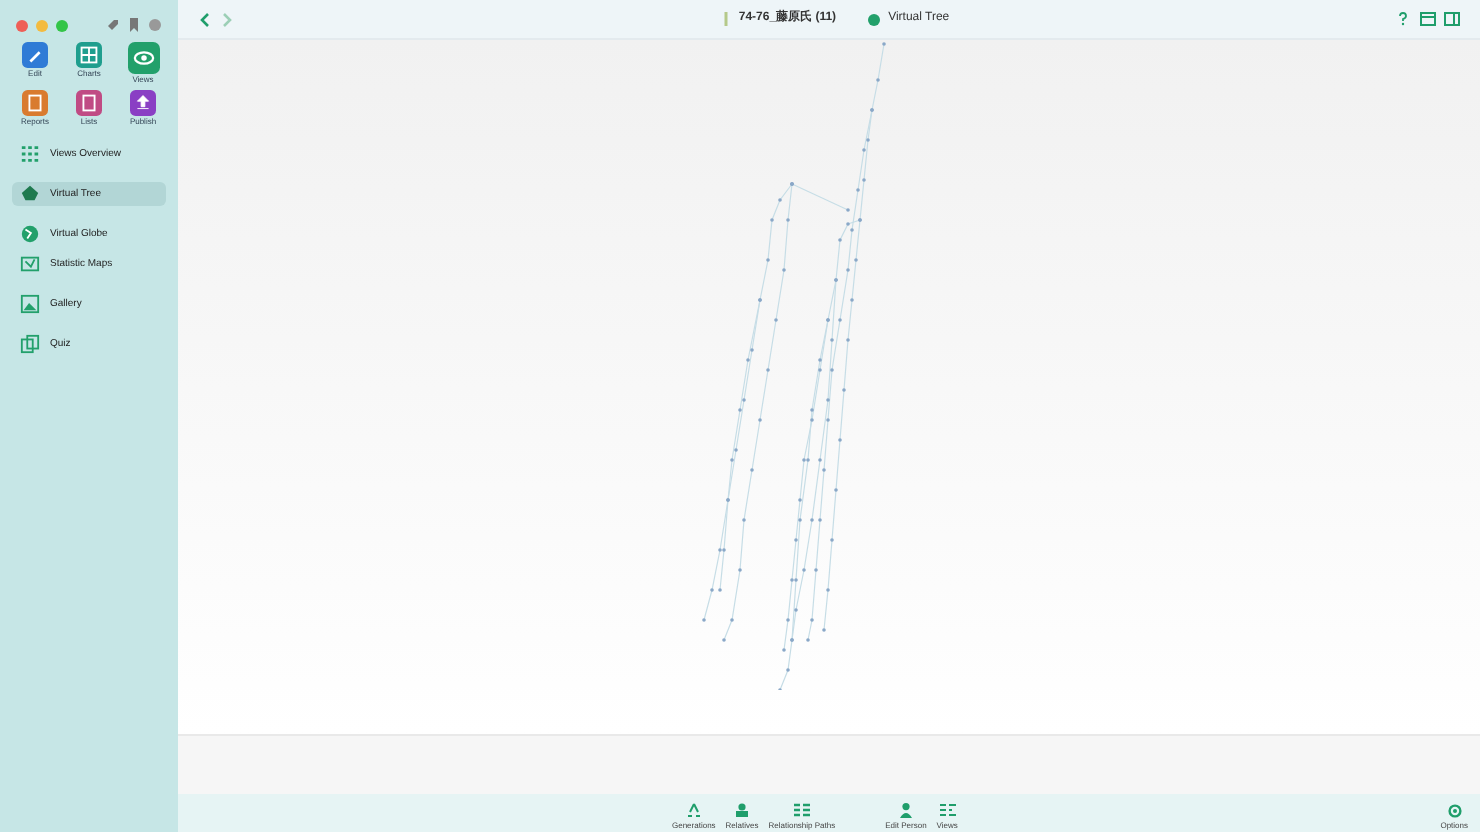  Describe the element at coordinates (62, 25) in the screenshot. I see `zoom-button` at that location.